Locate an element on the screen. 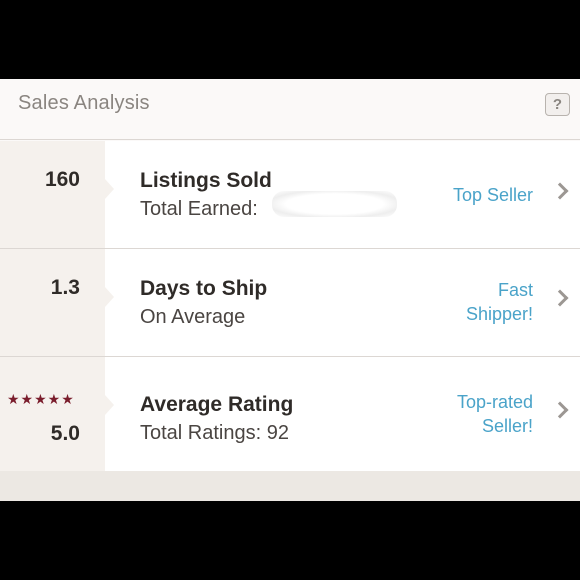 The width and height of the screenshot is (580, 580). page-title: Sales Analysis is located at coordinates (84, 103).